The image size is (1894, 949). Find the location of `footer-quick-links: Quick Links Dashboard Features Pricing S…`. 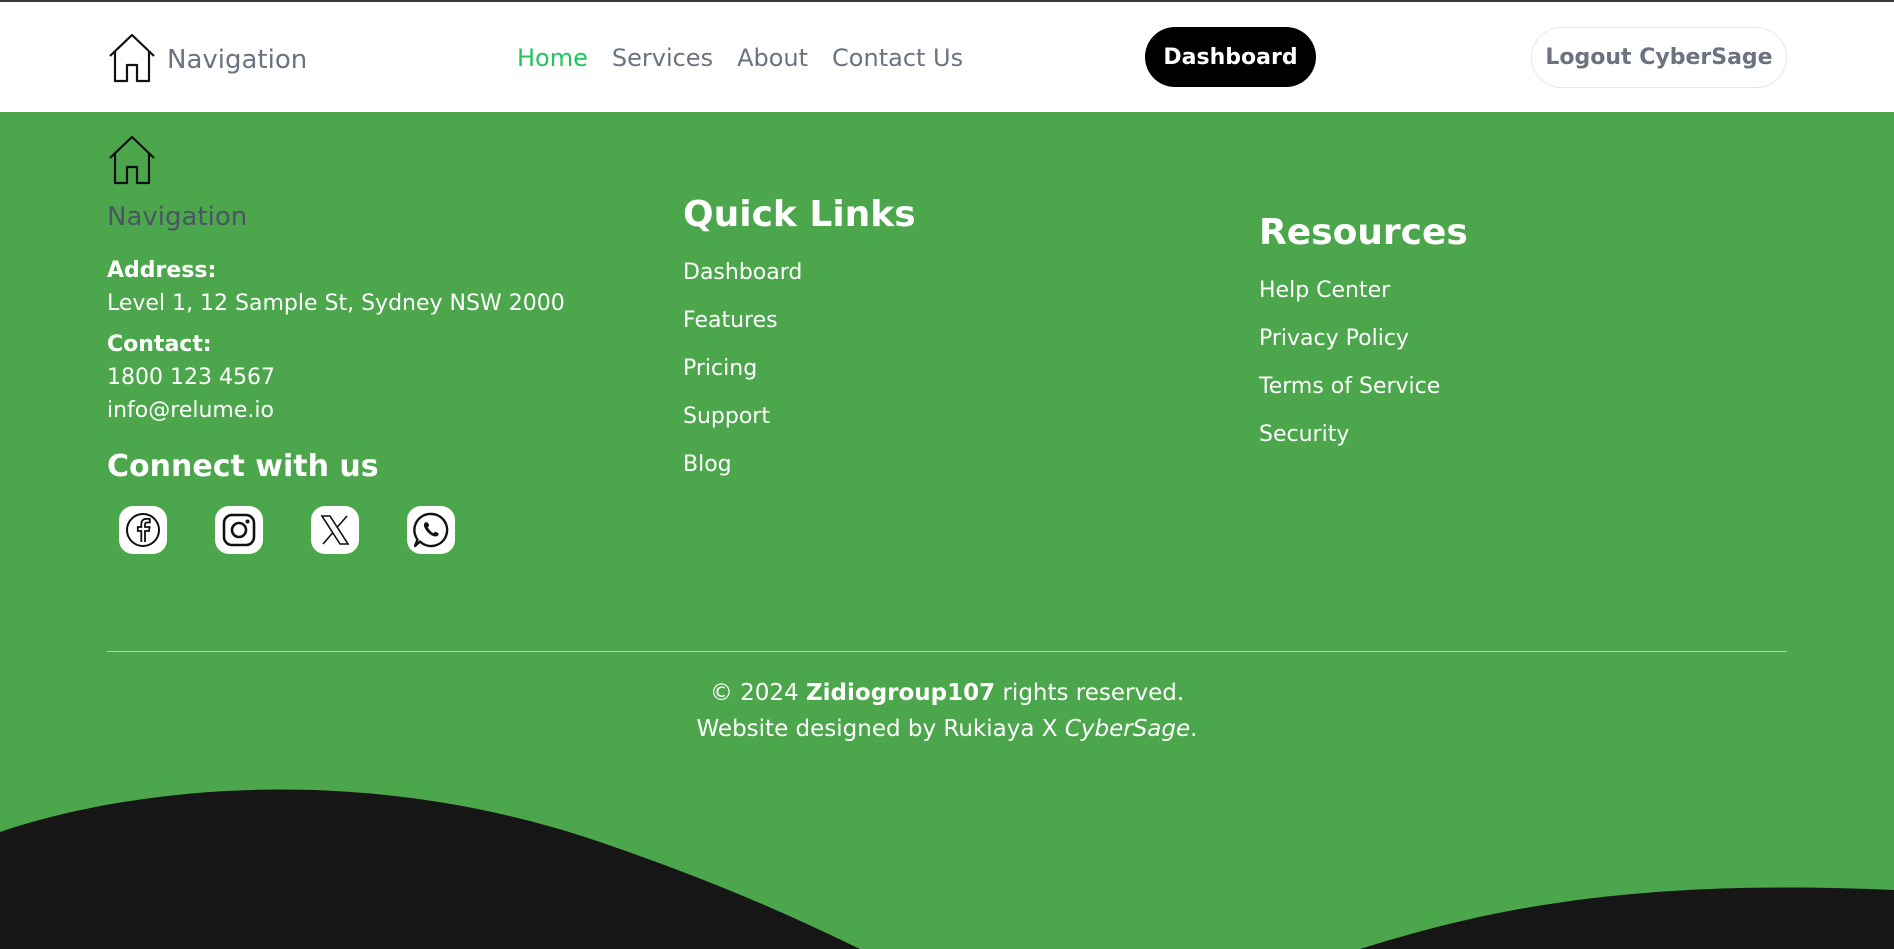

footer-quick-links: Quick Links Dashboard Features Pricing S… is located at coordinates (799, 341).